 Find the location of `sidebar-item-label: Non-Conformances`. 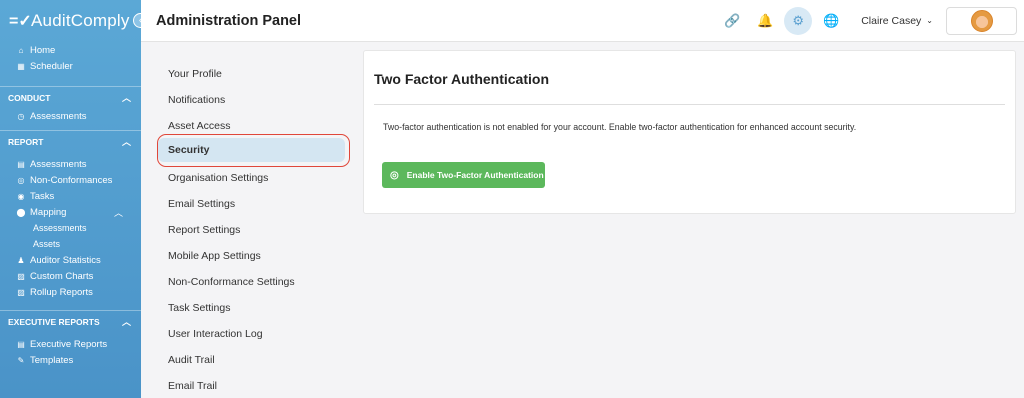

sidebar-item-label: Non-Conformances is located at coordinates (71, 180).